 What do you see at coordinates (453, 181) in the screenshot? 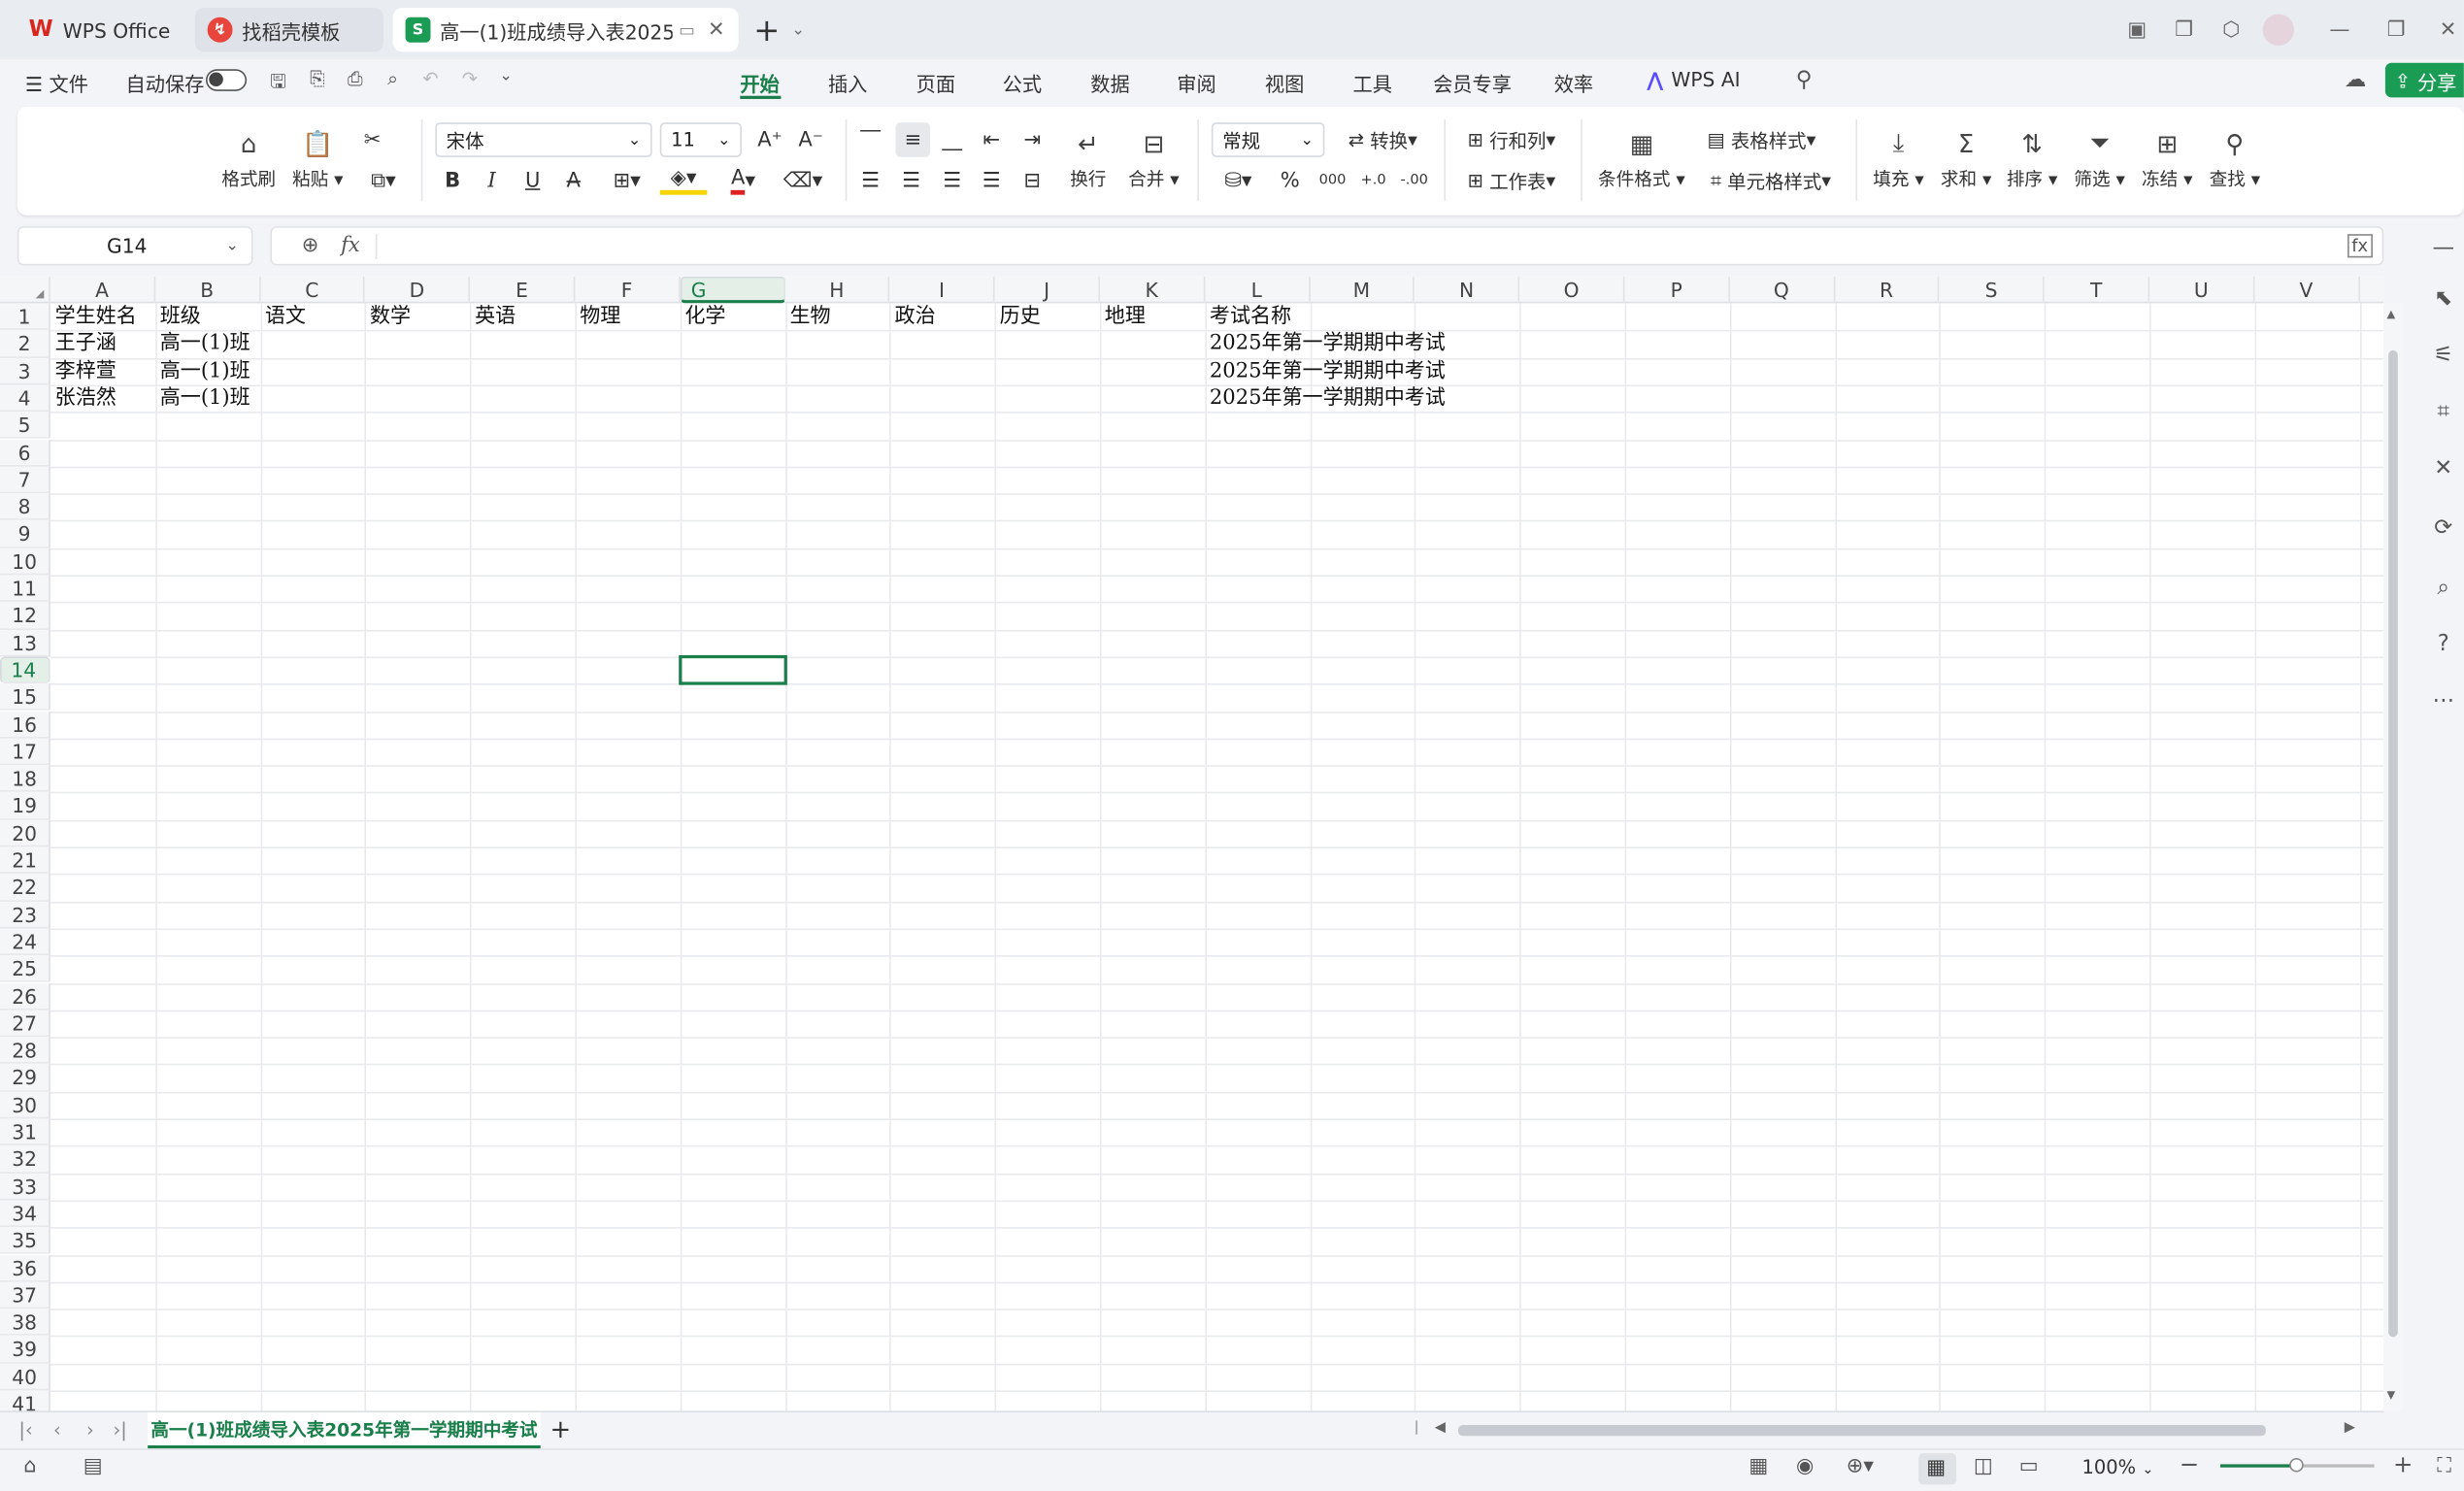
I see `bold-button: B` at bounding box center [453, 181].